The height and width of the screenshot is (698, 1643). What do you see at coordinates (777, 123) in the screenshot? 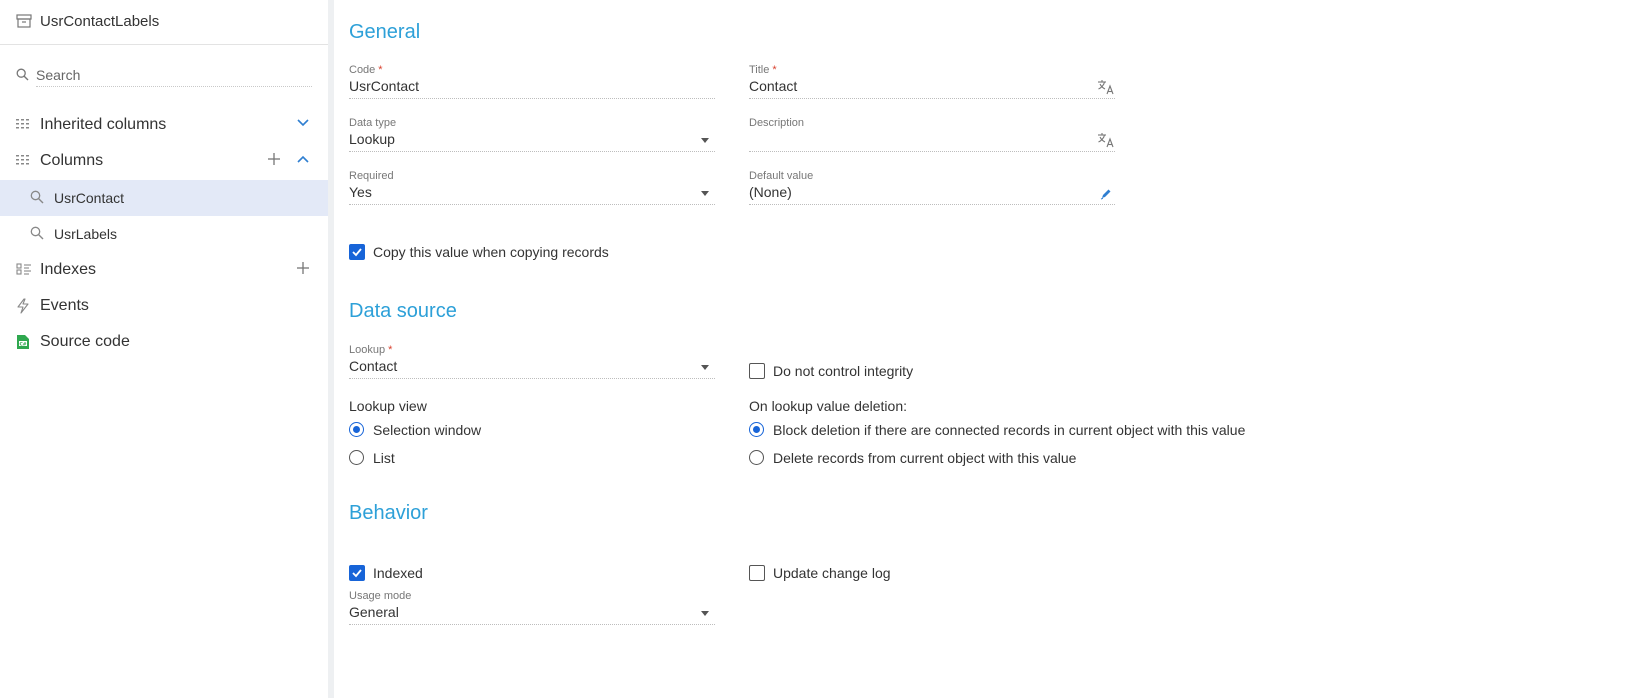
I see `description-label: Description` at bounding box center [777, 123].